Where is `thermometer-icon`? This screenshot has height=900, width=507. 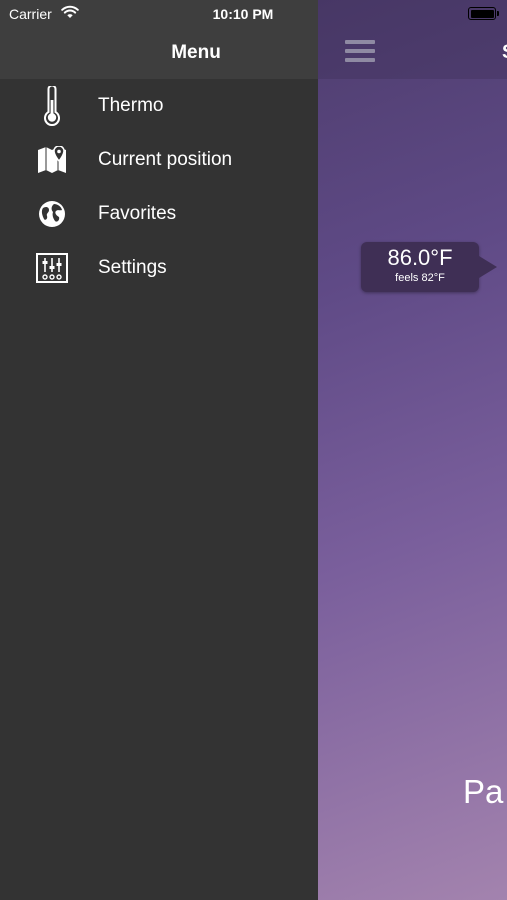 thermometer-icon is located at coordinates (52, 106).